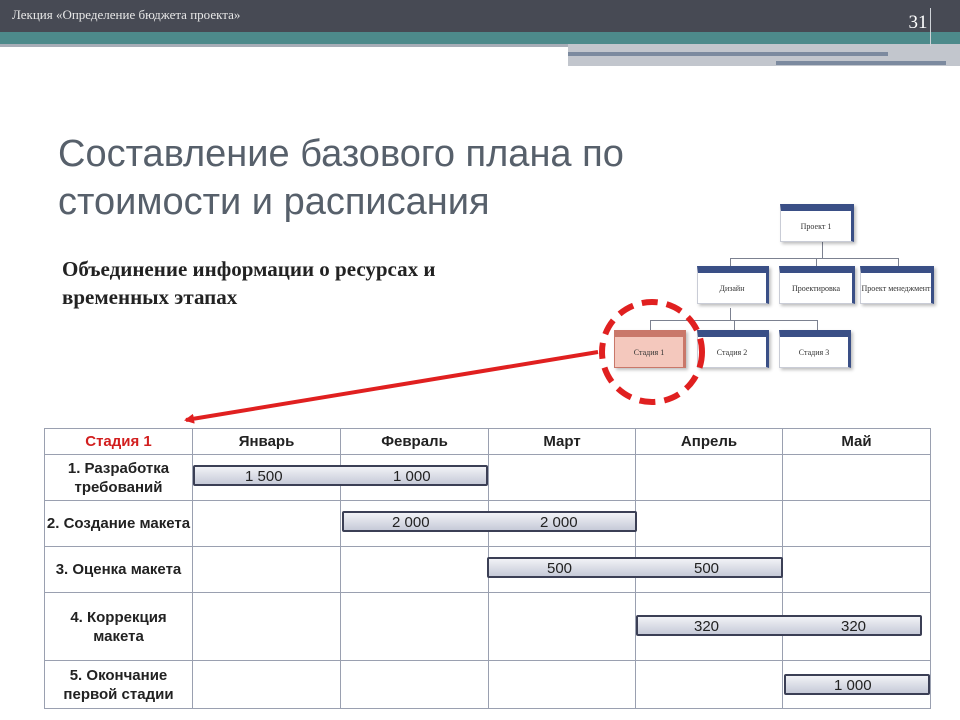 This screenshot has height=720, width=960. What do you see at coordinates (118, 523) in the screenshot?
I see `task-name: 2. Создание макета` at bounding box center [118, 523].